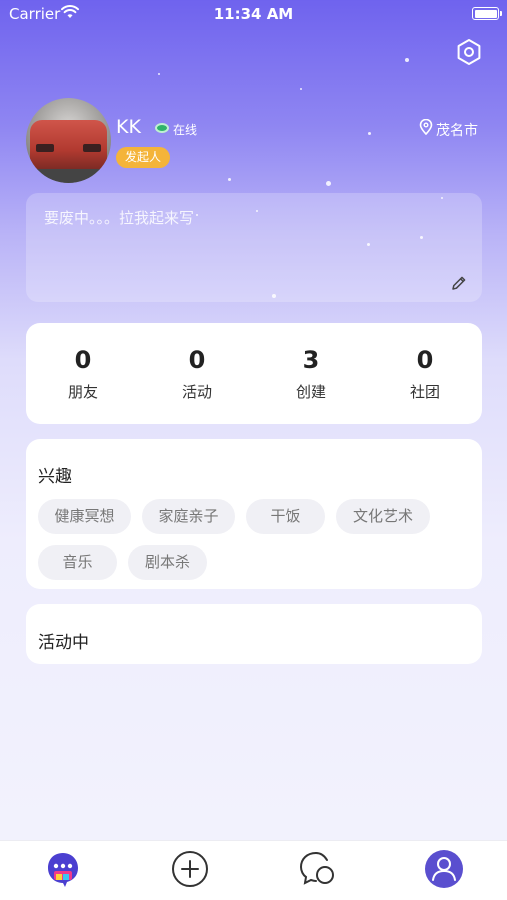 Image resolution: width=507 pixels, height=900 pixels. I want to click on stat-label: 活动, so click(196, 392).